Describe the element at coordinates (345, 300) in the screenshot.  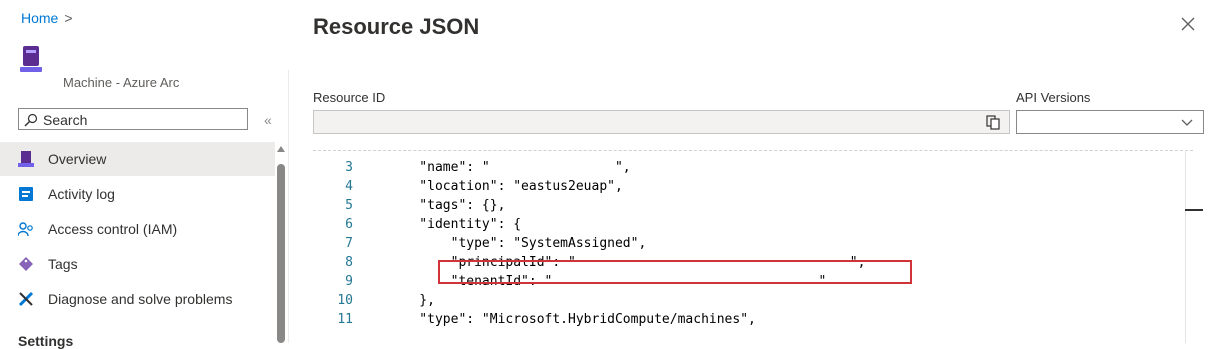
I see `line-number: 10` at that location.